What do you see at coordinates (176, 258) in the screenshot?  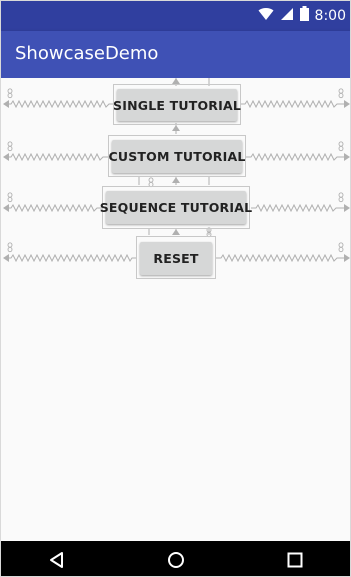 I see `reset-button: RESET` at bounding box center [176, 258].